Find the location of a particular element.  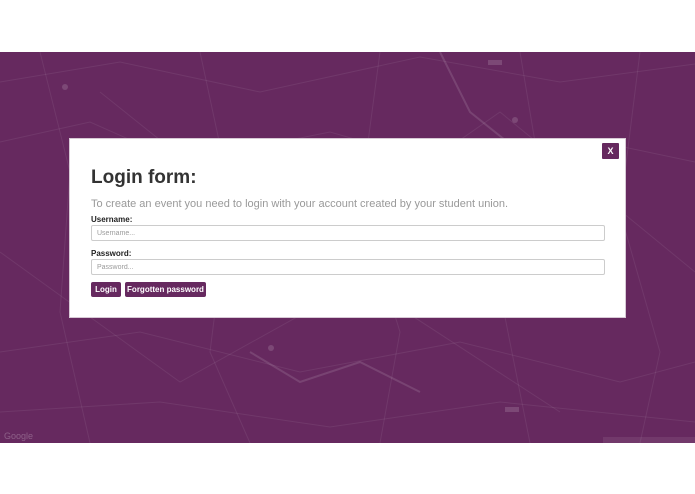

modal-title: Login form: is located at coordinates (144, 177).